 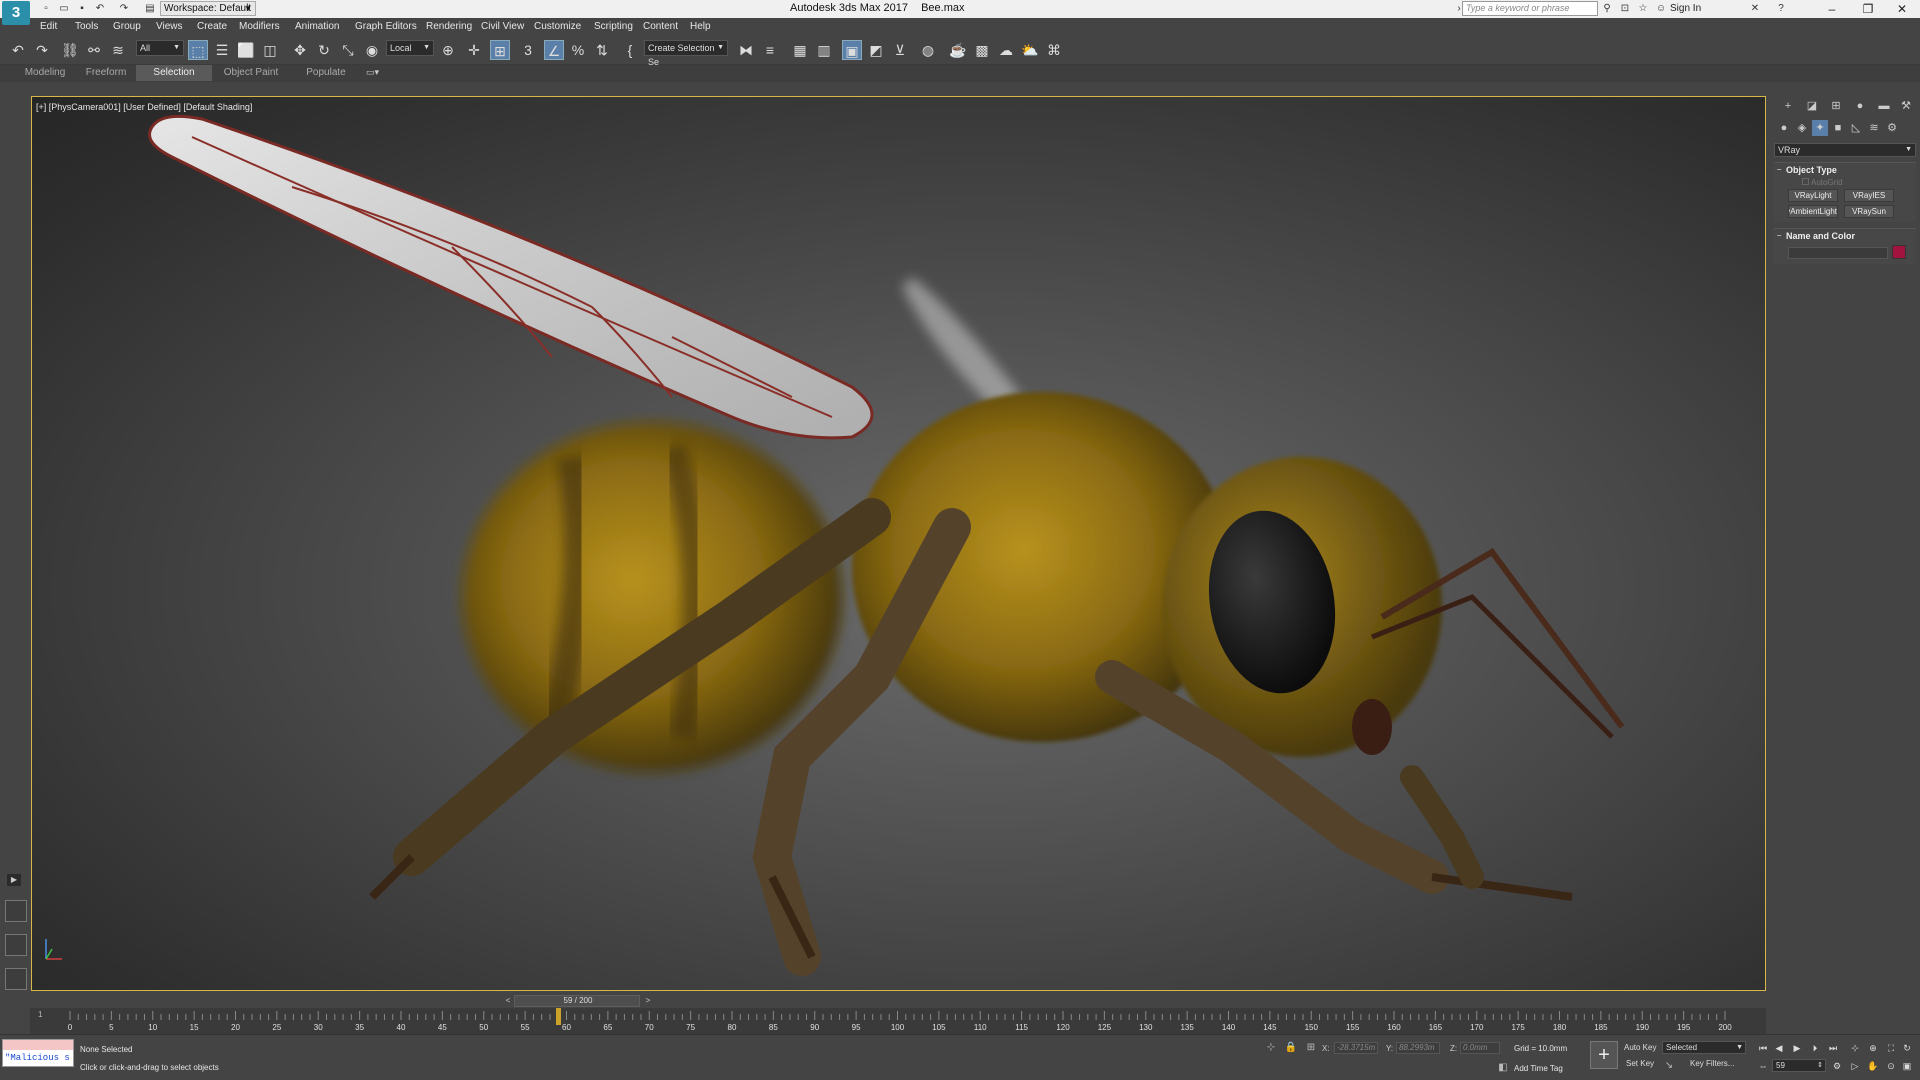 What do you see at coordinates (1685, 8) in the screenshot?
I see `sign-in-link: Sign In` at bounding box center [1685, 8].